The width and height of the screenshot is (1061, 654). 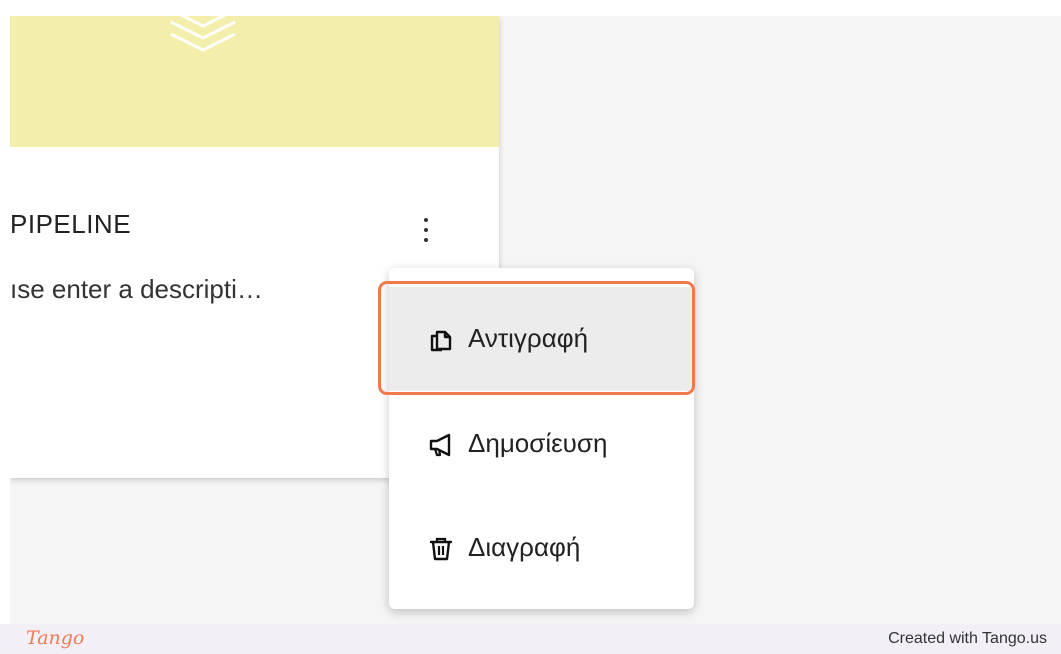 I want to click on footer-credit: Created with Tango.us, so click(x=967, y=638).